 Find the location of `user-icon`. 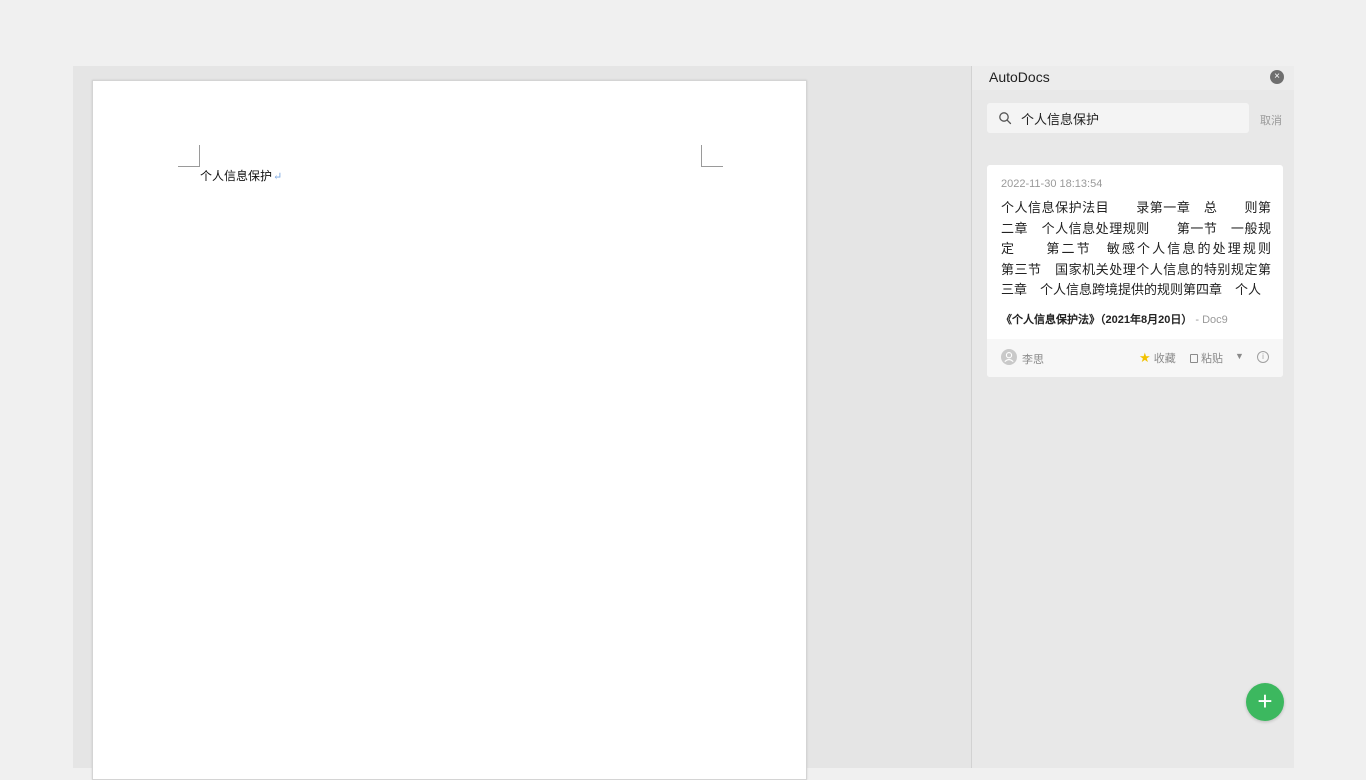

user-icon is located at coordinates (1009, 357).